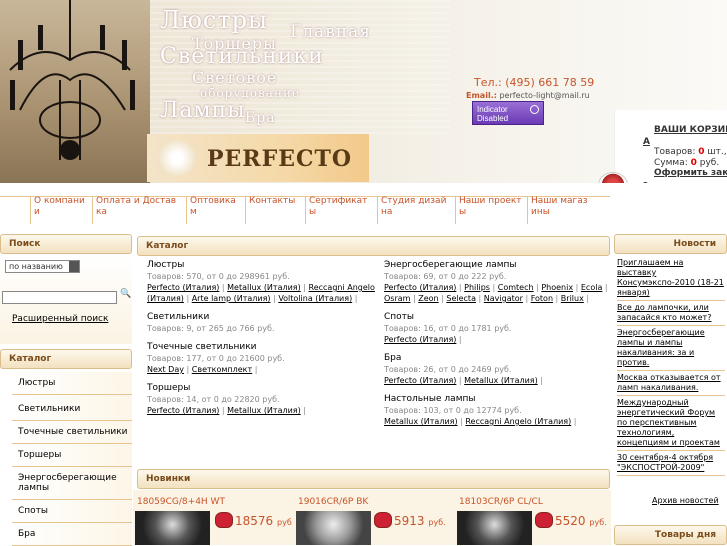  I want to click on chevron-down-icon, so click(74, 266).